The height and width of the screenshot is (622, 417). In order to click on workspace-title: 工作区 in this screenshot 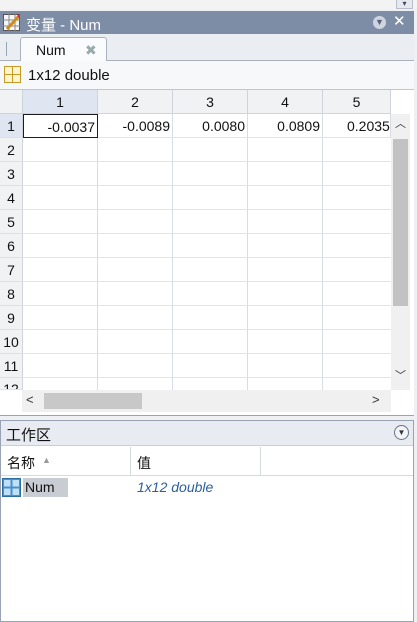, I will do `click(29, 435)`.